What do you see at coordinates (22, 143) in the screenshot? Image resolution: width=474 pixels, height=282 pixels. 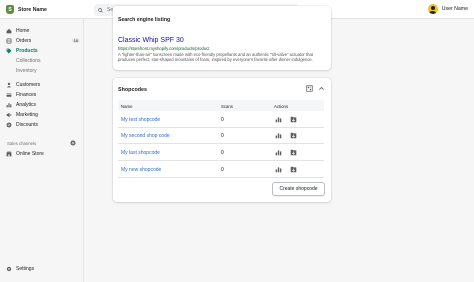 I see `sales-channels-heading: Sales channels` at bounding box center [22, 143].